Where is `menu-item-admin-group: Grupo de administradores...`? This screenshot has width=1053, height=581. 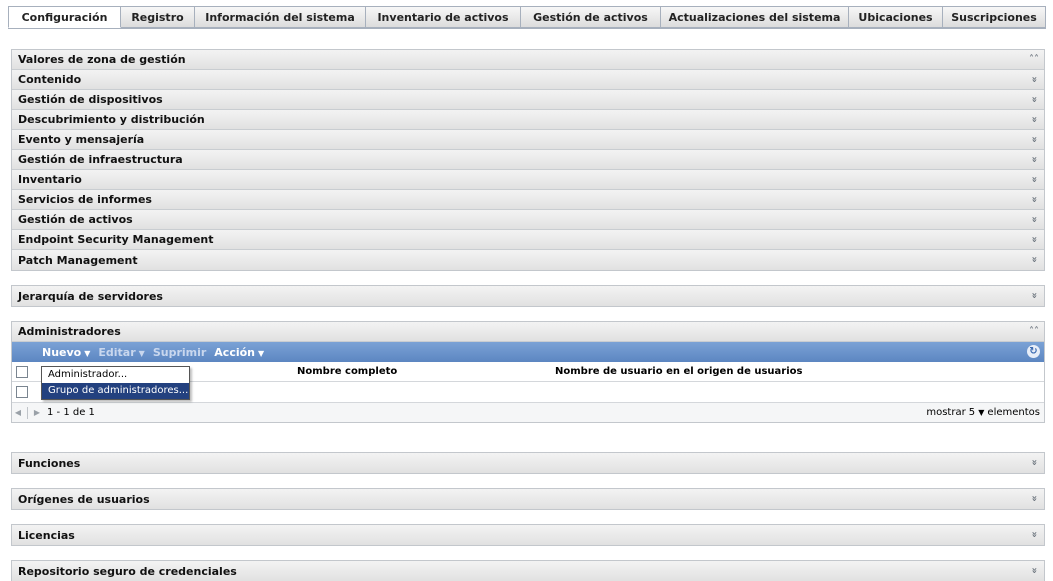 menu-item-admin-group: Grupo de administradores... is located at coordinates (115, 391).